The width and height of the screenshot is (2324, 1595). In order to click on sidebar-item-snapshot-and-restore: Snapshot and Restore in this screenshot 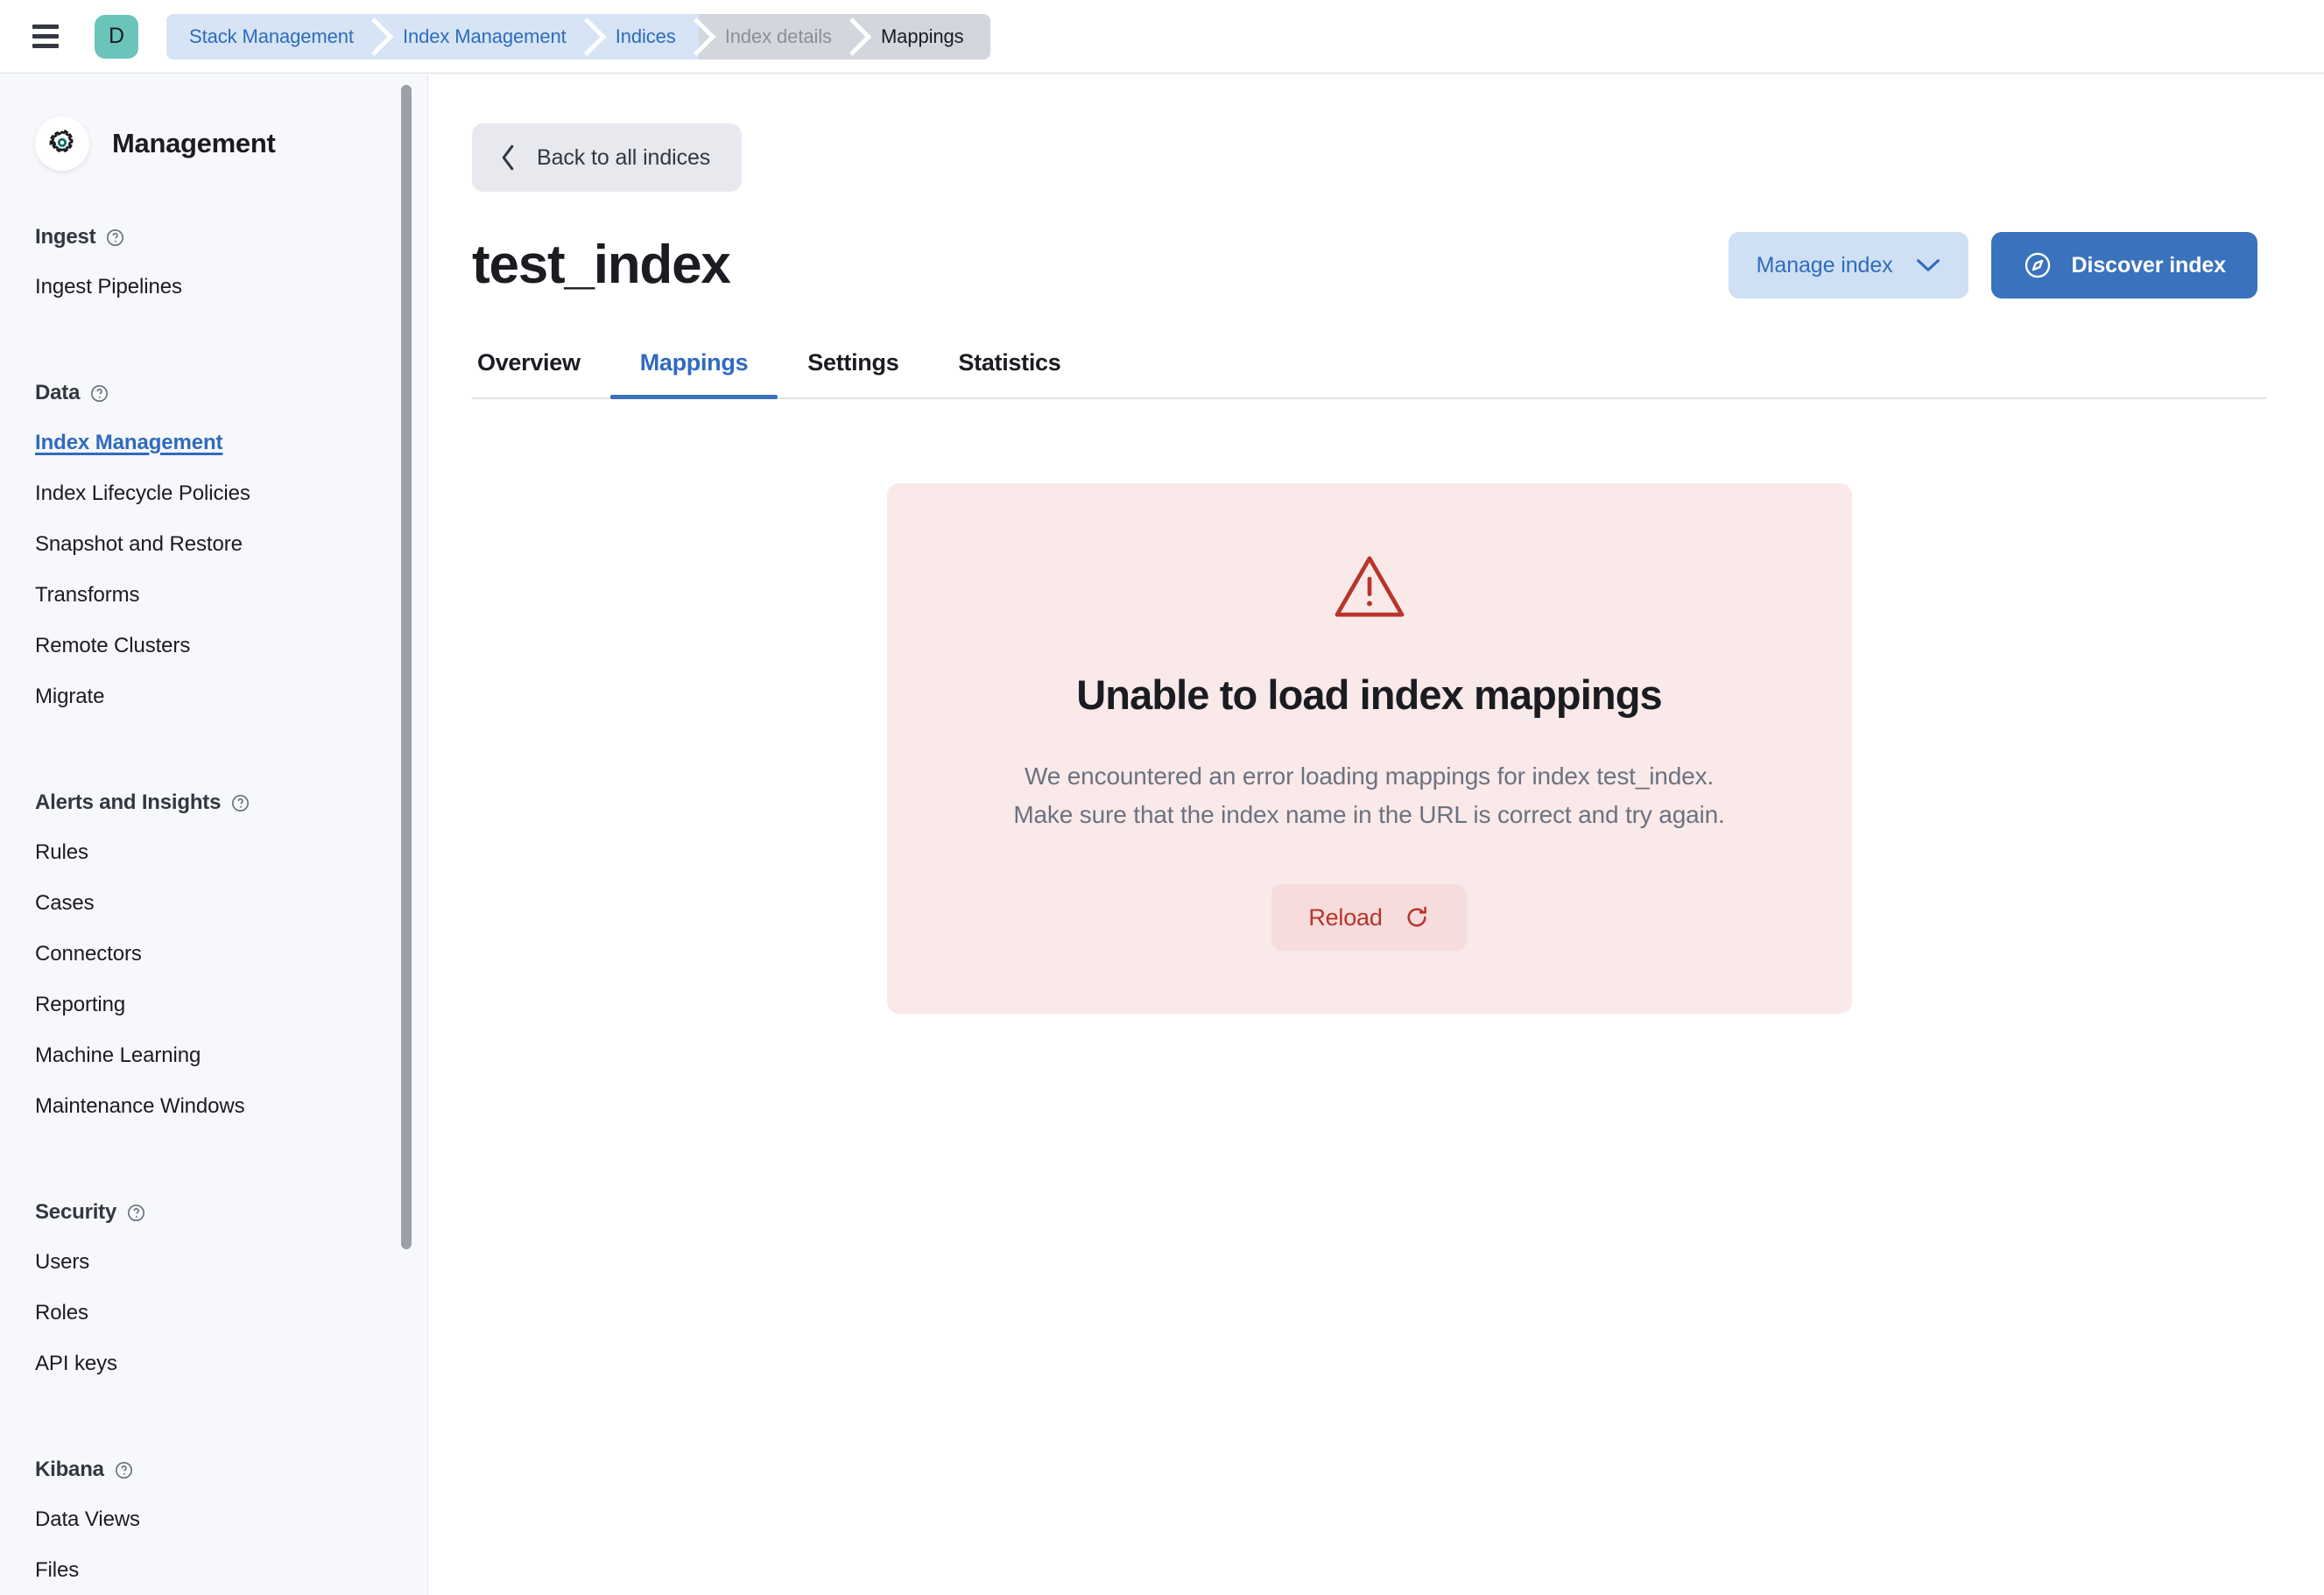, I will do `click(231, 544)`.